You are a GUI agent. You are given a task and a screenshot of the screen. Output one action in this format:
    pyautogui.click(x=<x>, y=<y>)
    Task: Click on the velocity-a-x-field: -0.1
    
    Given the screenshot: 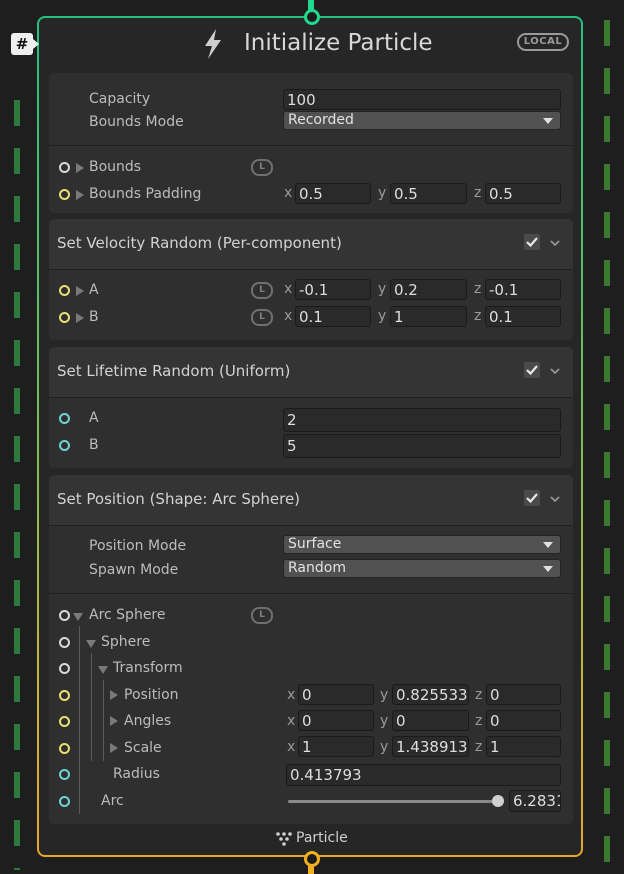 What is the action you would take?
    pyautogui.click(x=333, y=289)
    